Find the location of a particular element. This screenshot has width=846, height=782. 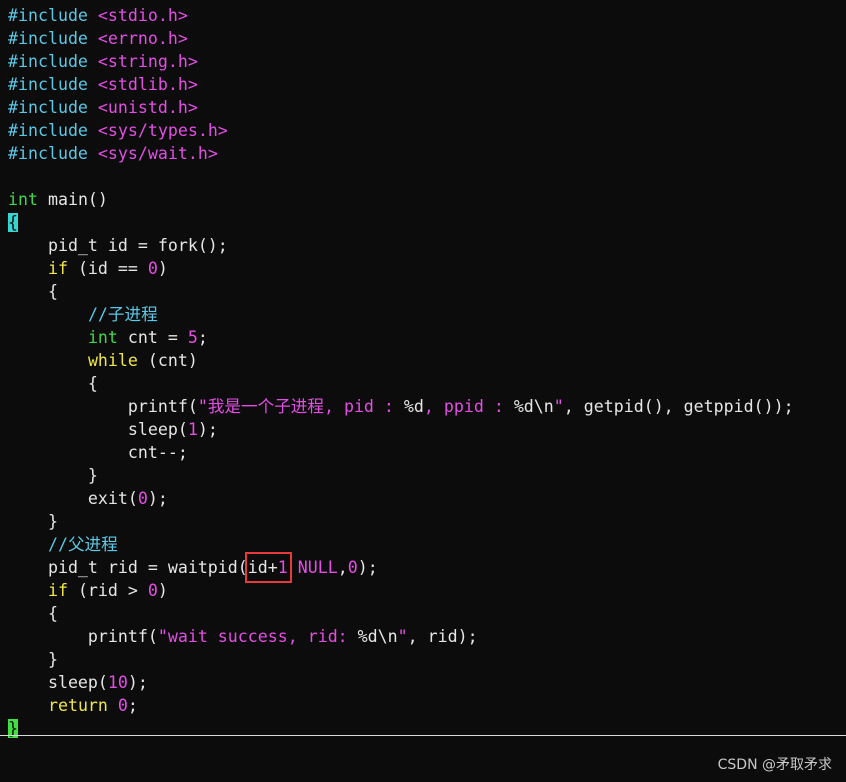

code-line: #include <sys/types.h> is located at coordinates (118, 130).